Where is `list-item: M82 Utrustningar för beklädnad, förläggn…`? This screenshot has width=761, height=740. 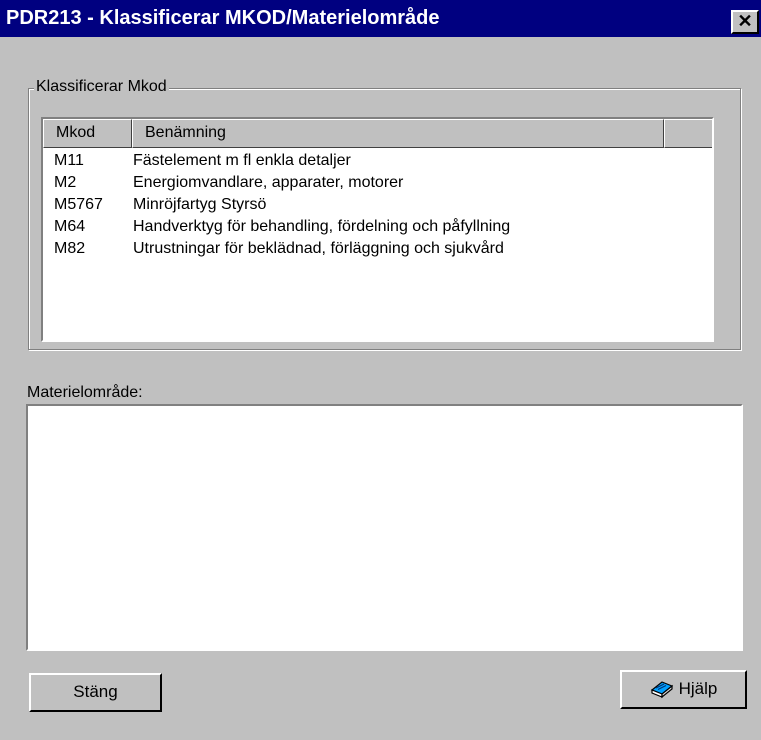 list-item: M82 Utrustningar för beklädnad, förläggn… is located at coordinates (377, 249).